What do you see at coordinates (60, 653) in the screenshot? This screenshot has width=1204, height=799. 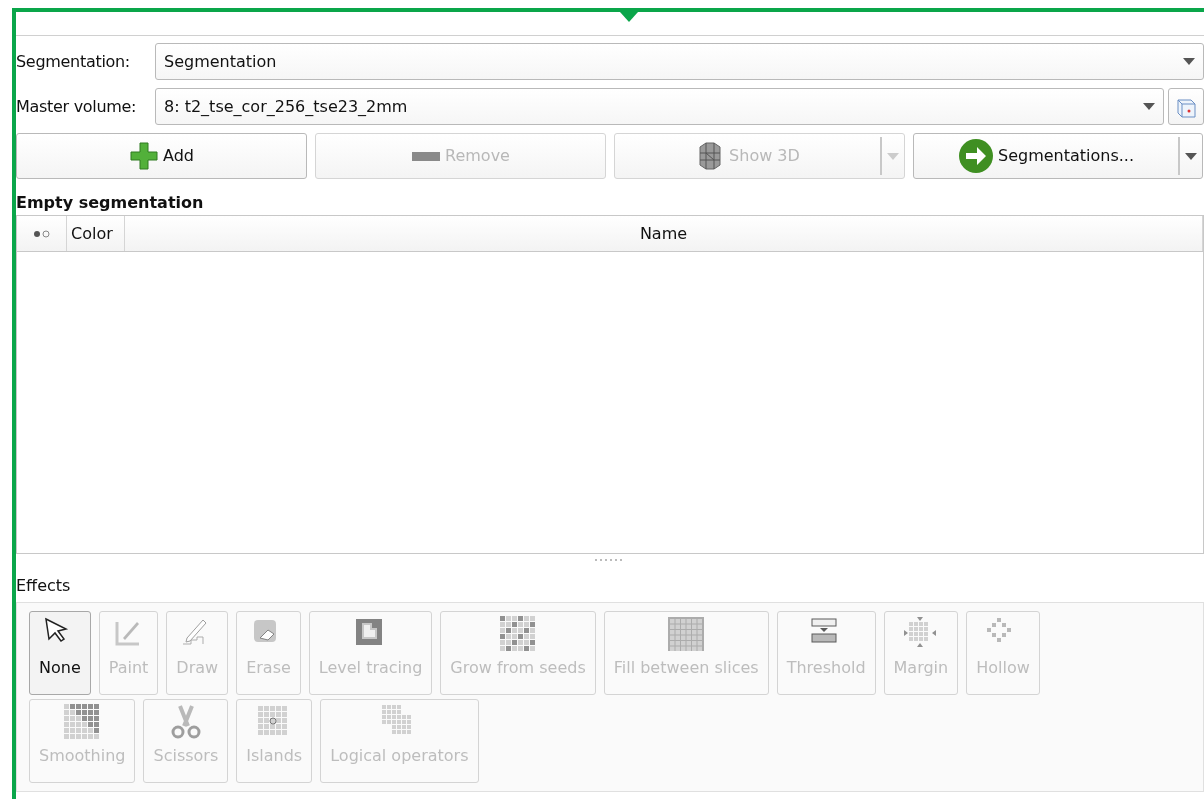 I see `effect-button: None` at bounding box center [60, 653].